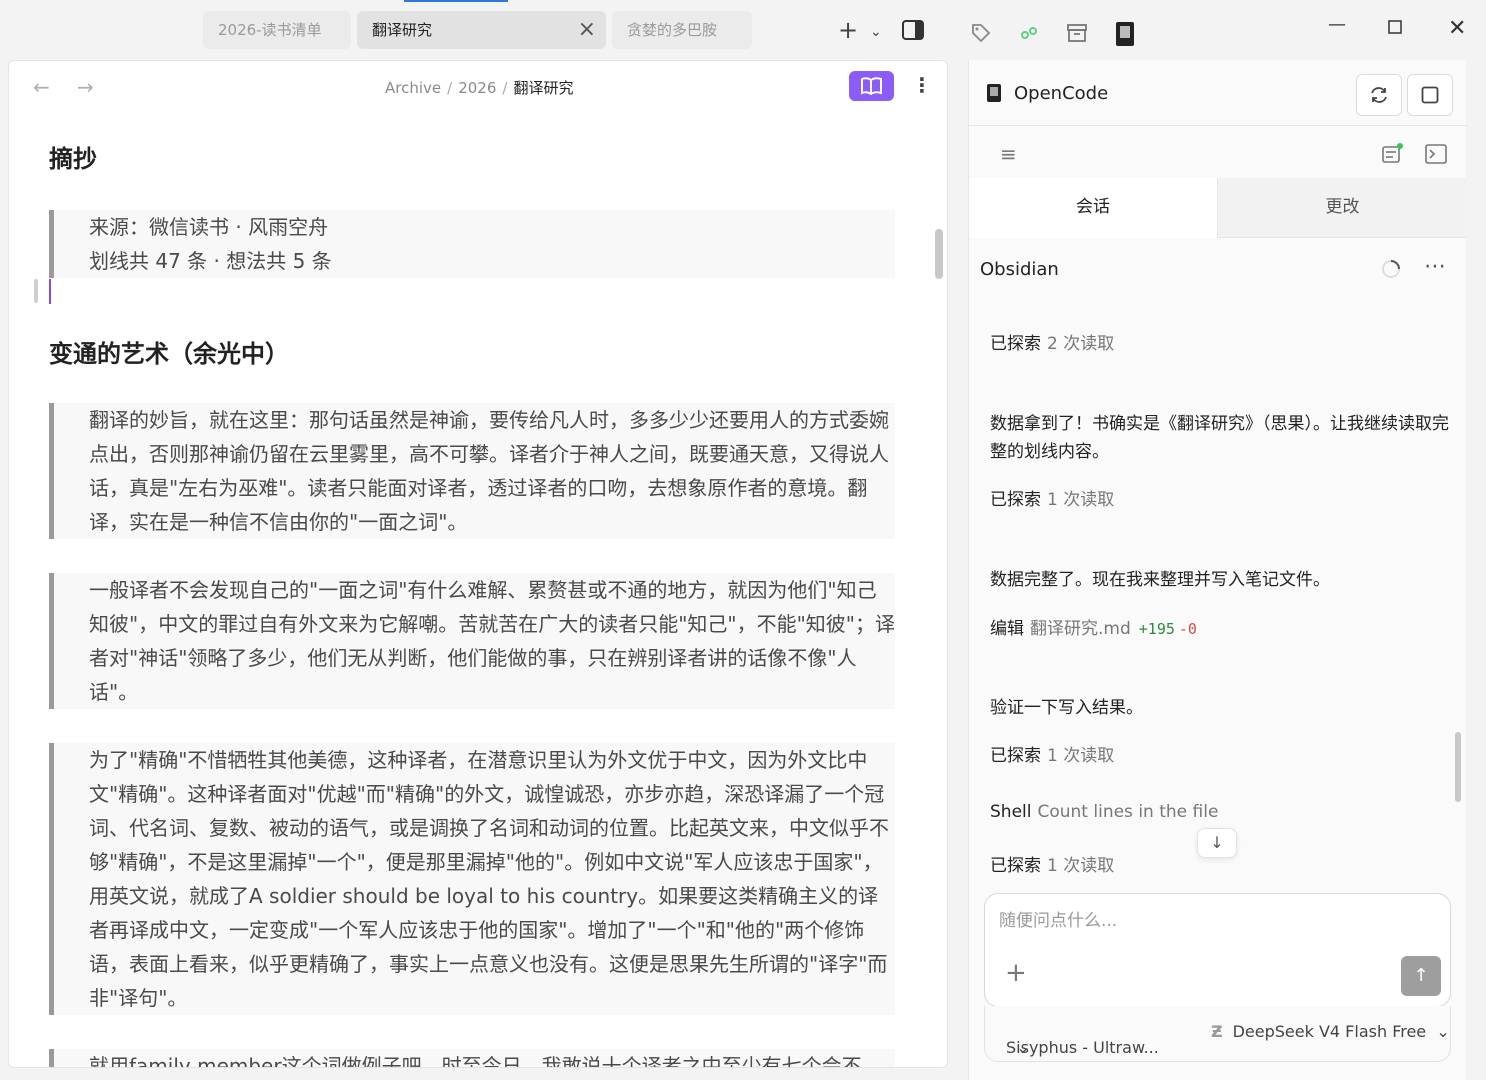 Image resolution: width=1486 pixels, height=1080 pixels. I want to click on refresh-icon, so click(1379, 95).